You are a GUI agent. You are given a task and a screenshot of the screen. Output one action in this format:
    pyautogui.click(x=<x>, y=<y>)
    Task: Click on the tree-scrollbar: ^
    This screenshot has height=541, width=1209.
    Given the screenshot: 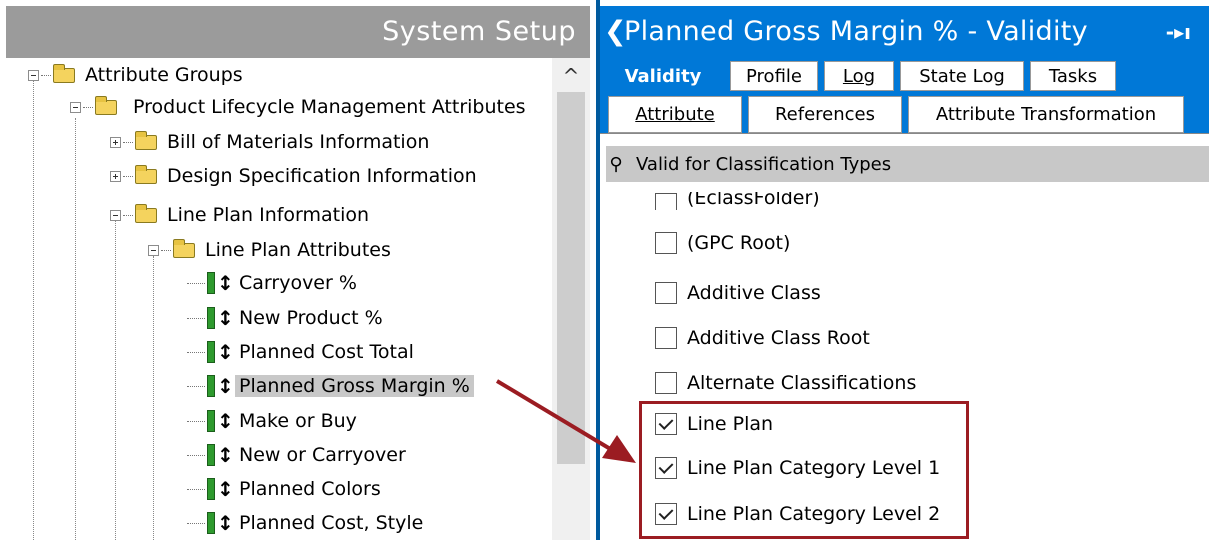 What is the action you would take?
    pyautogui.click(x=571, y=299)
    